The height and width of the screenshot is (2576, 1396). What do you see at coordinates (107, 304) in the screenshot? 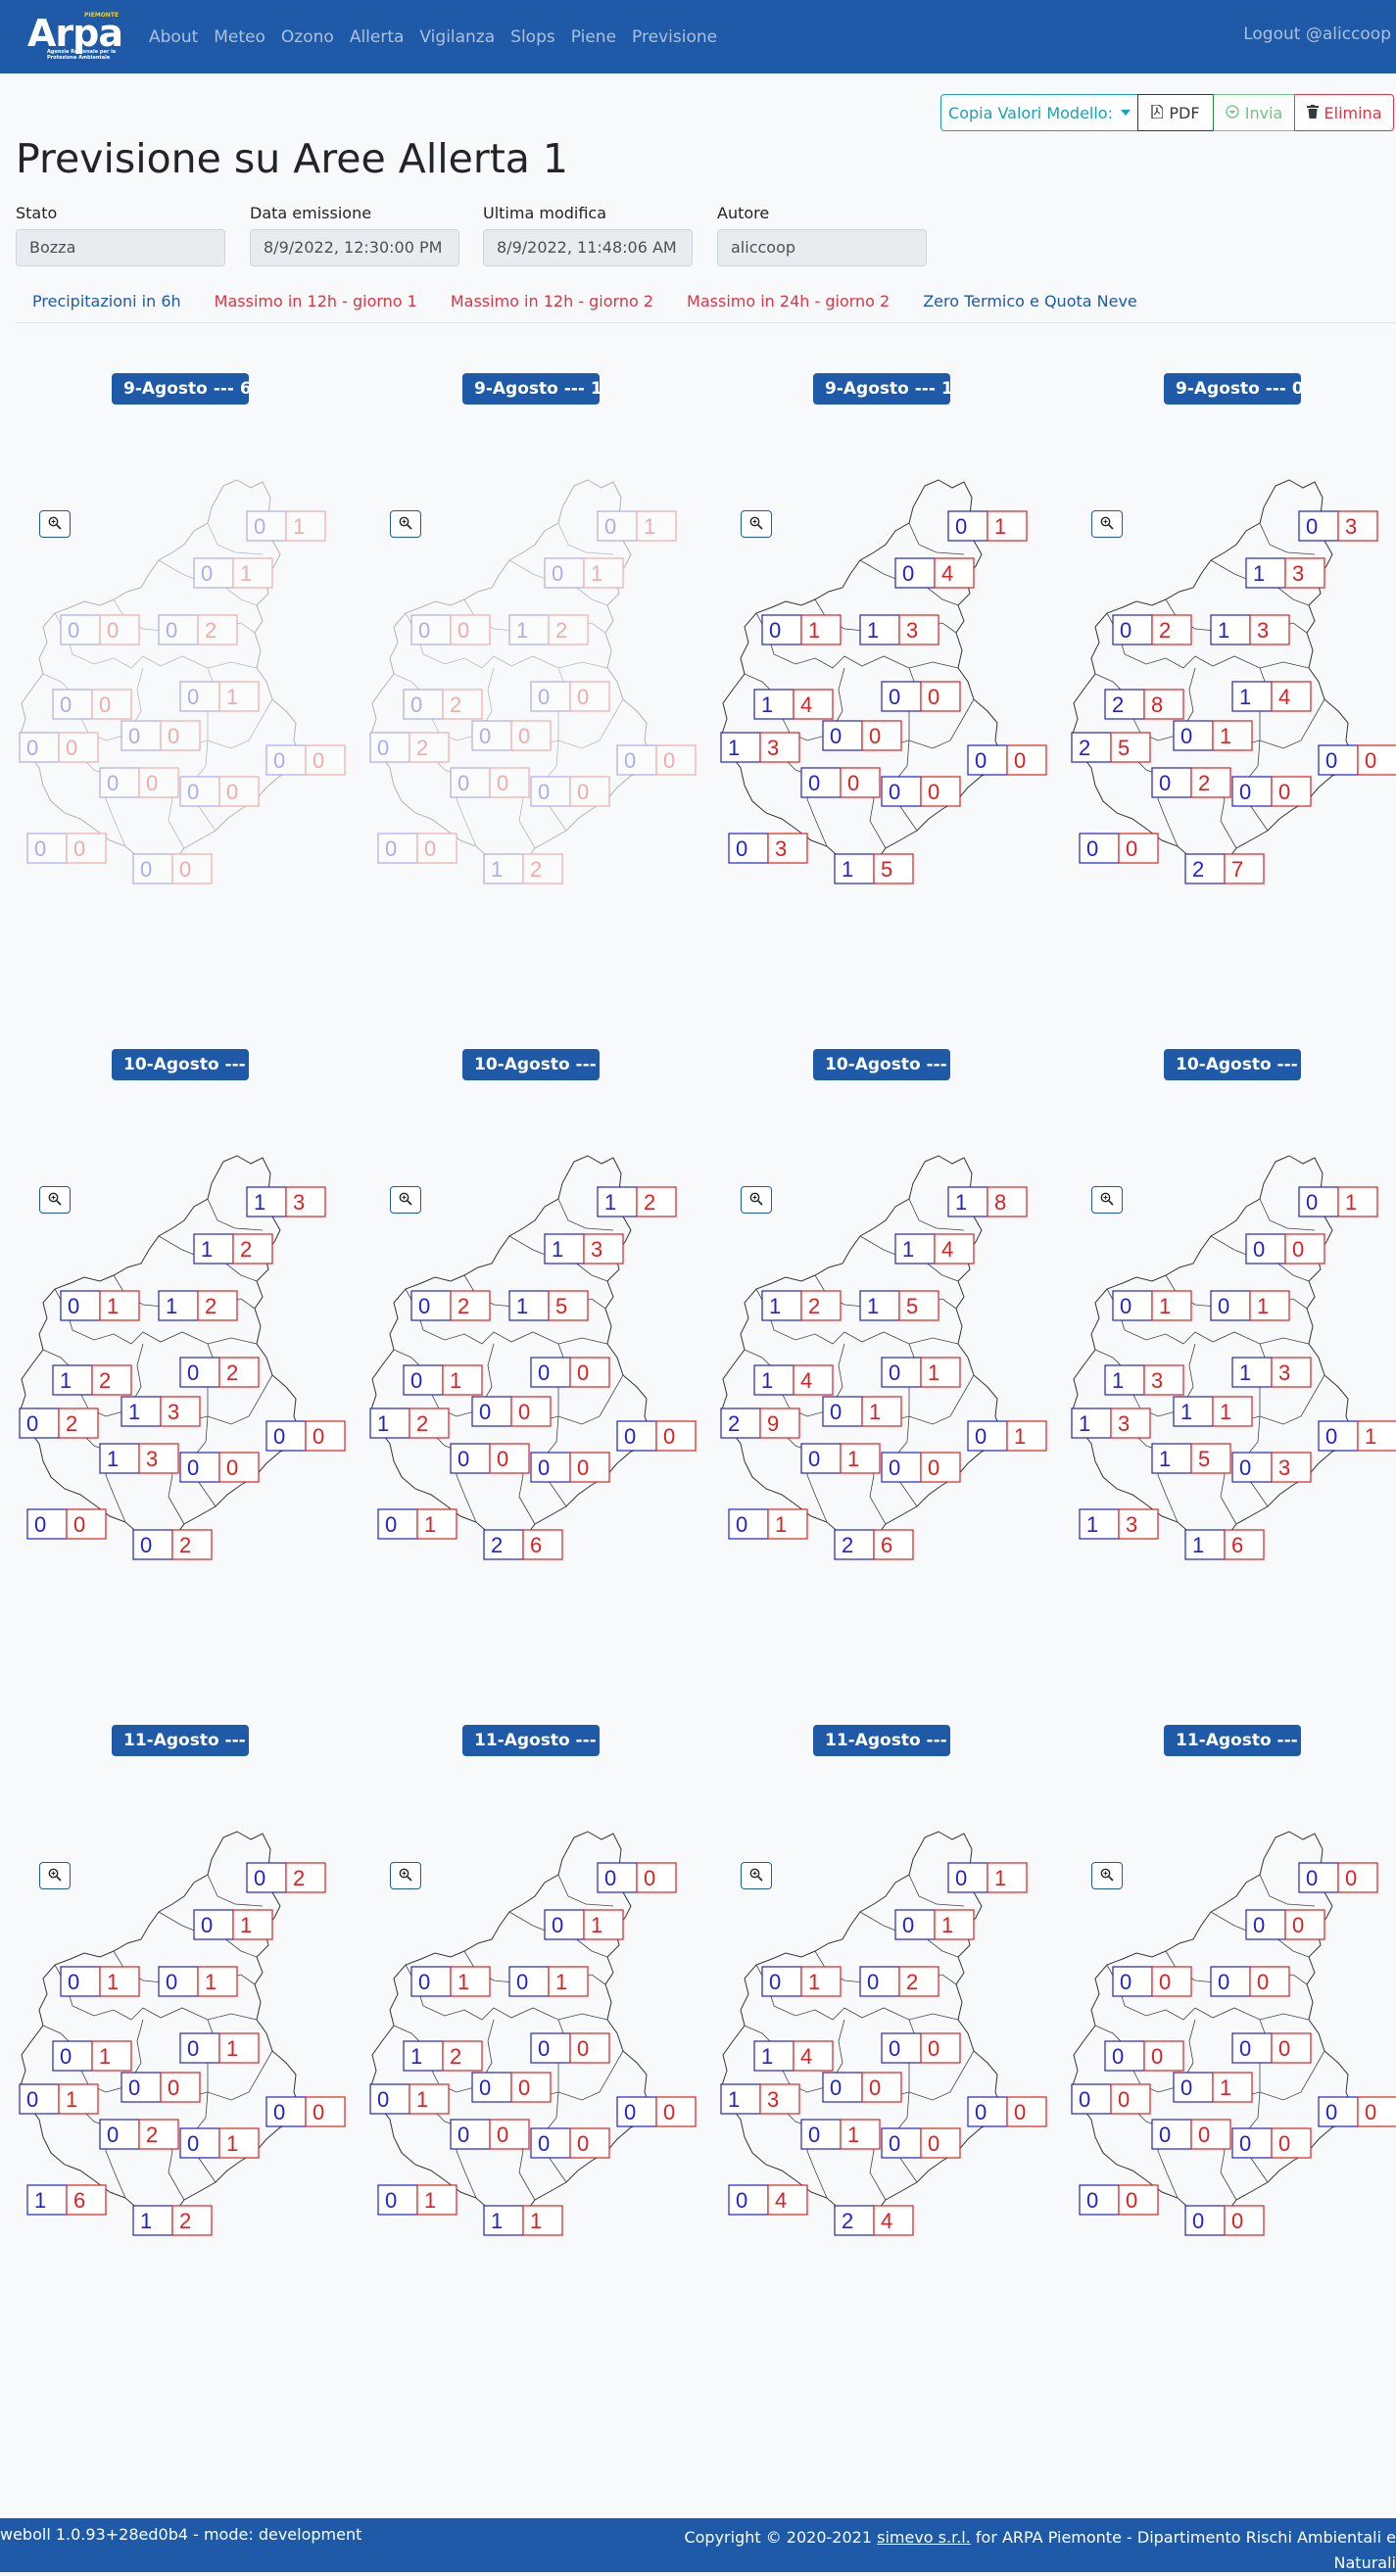
I see `tab-0: Precipitazioni in 6h` at bounding box center [107, 304].